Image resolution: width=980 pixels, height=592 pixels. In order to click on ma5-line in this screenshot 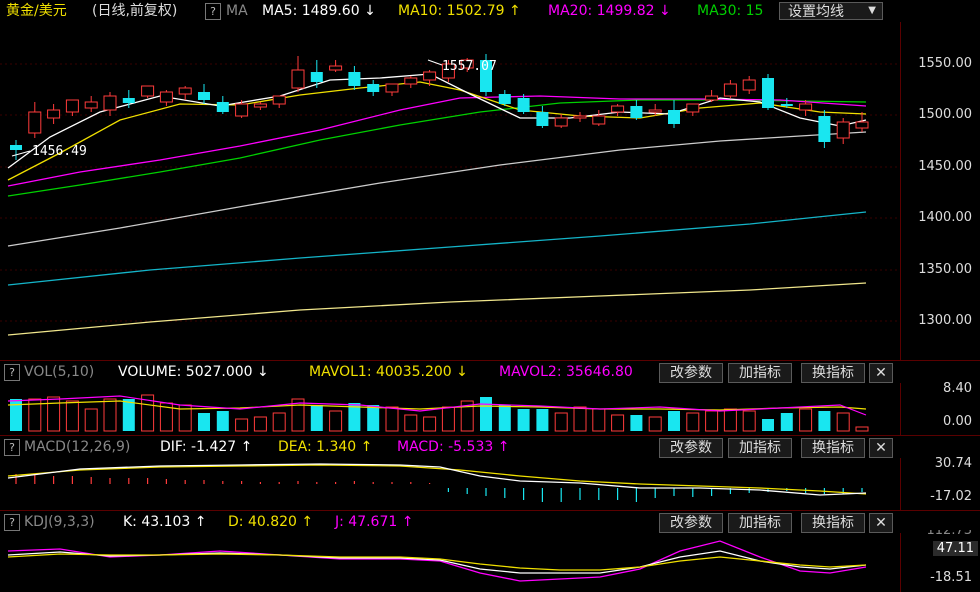, I will do `click(437, 121)`.